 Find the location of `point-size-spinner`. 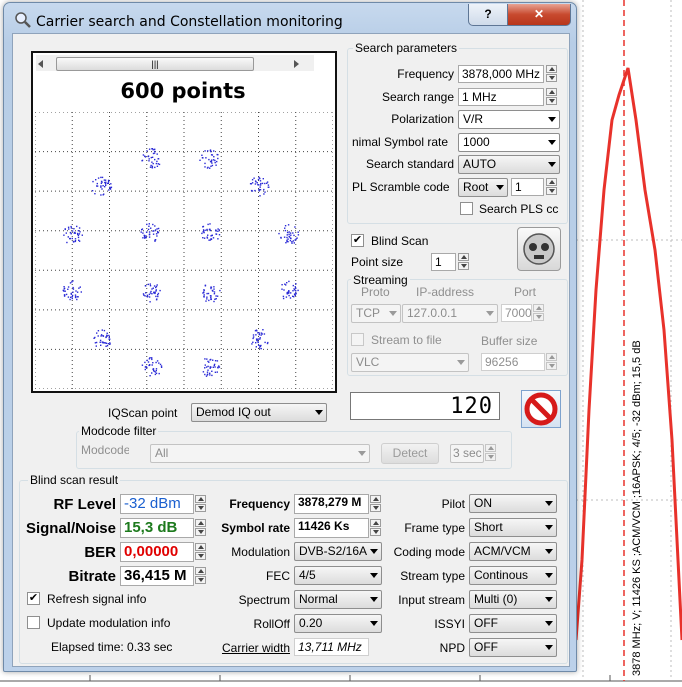

point-size-spinner is located at coordinates (463, 262).